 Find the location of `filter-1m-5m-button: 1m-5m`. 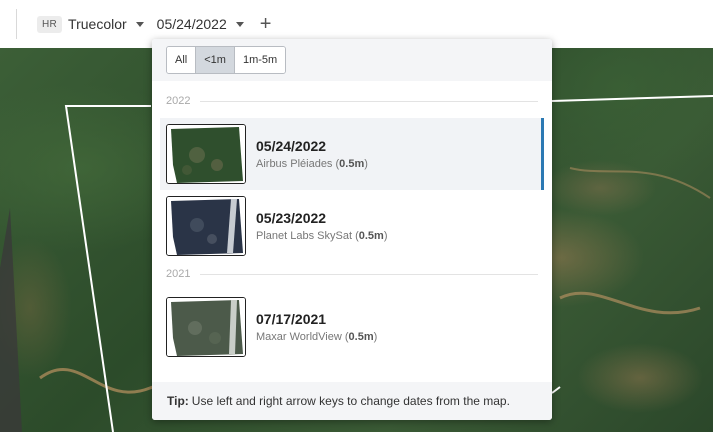

filter-1m-5m-button: 1m-5m is located at coordinates (260, 60).